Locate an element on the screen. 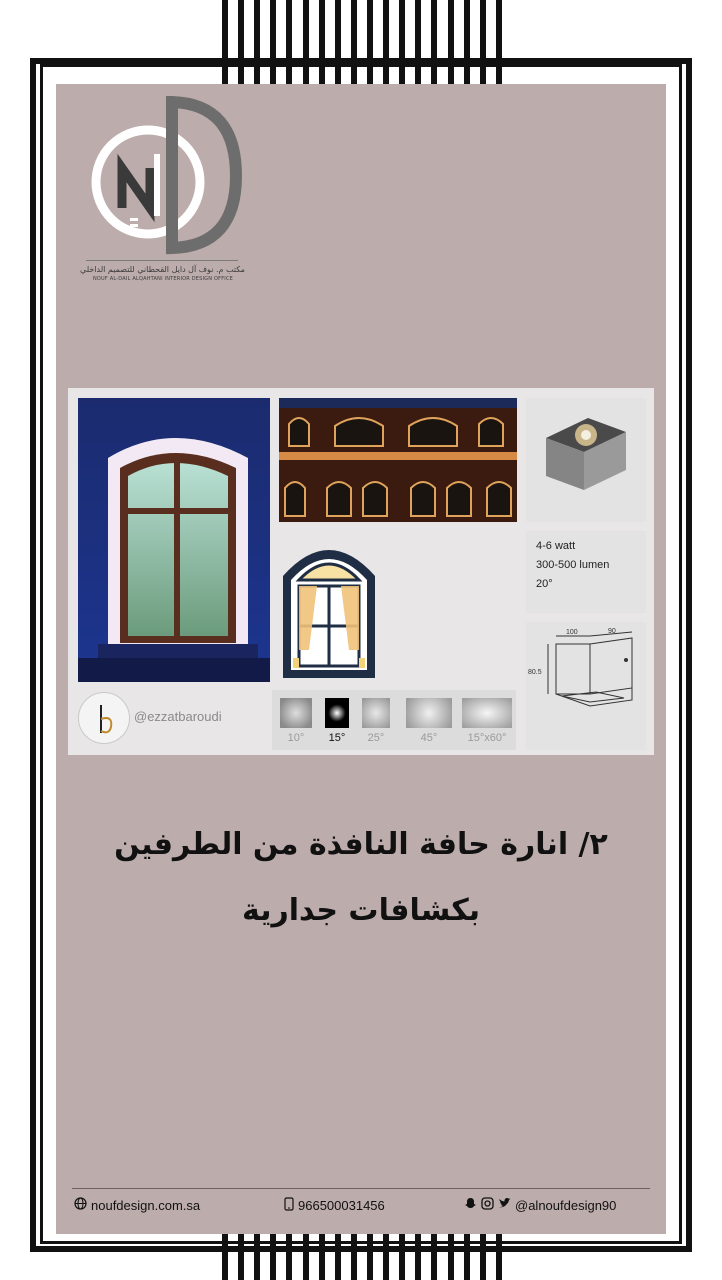 The width and height of the screenshot is (722, 1280). beam-label-25: 25° is located at coordinates (376, 738).